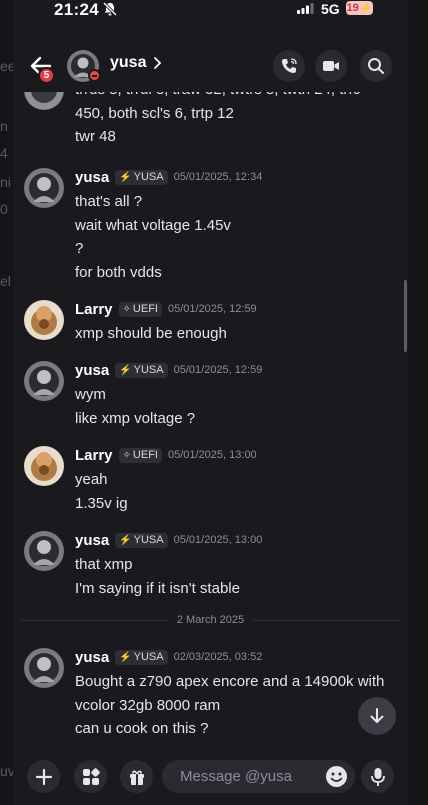 This screenshot has width=428, height=805. Describe the element at coordinates (153, 225) in the screenshot. I see `message-line: wait what voltage 1.45v` at that location.